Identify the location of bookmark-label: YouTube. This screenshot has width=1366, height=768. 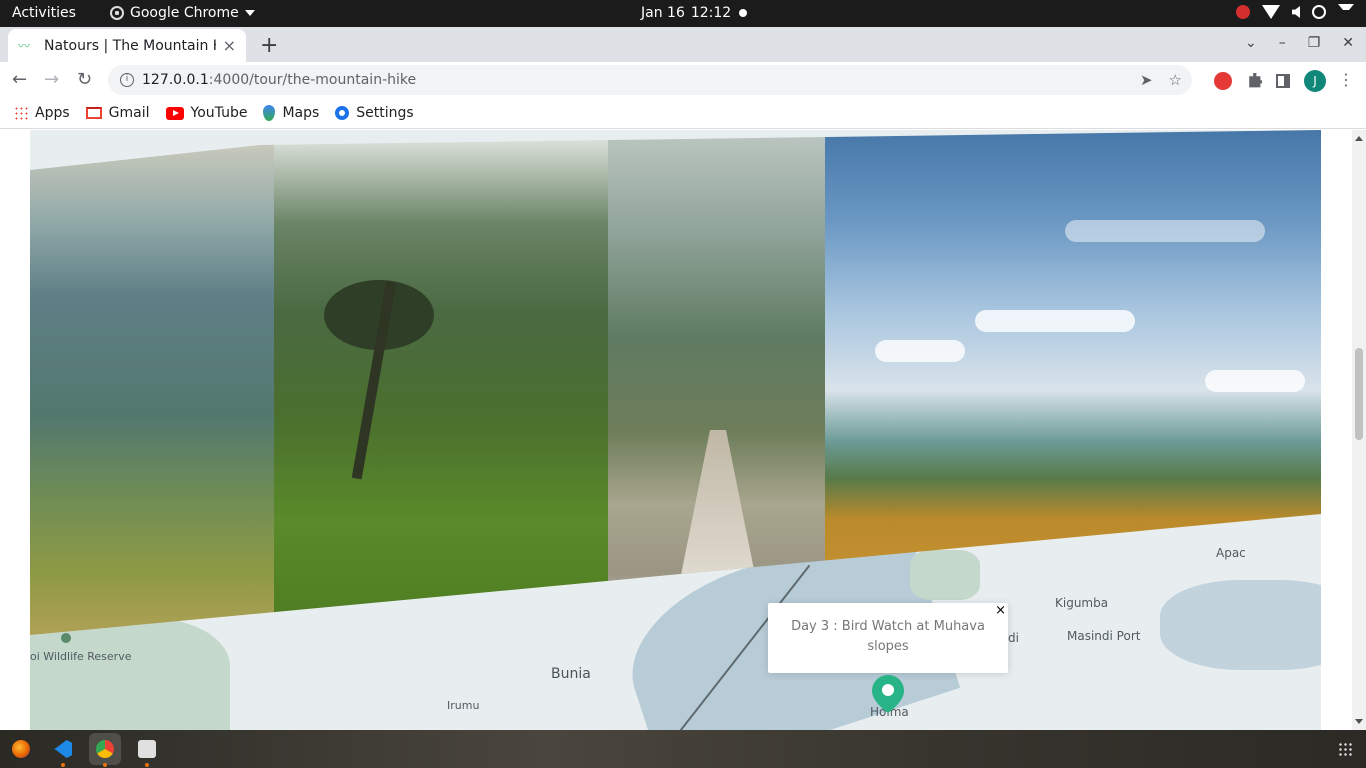
(219, 113).